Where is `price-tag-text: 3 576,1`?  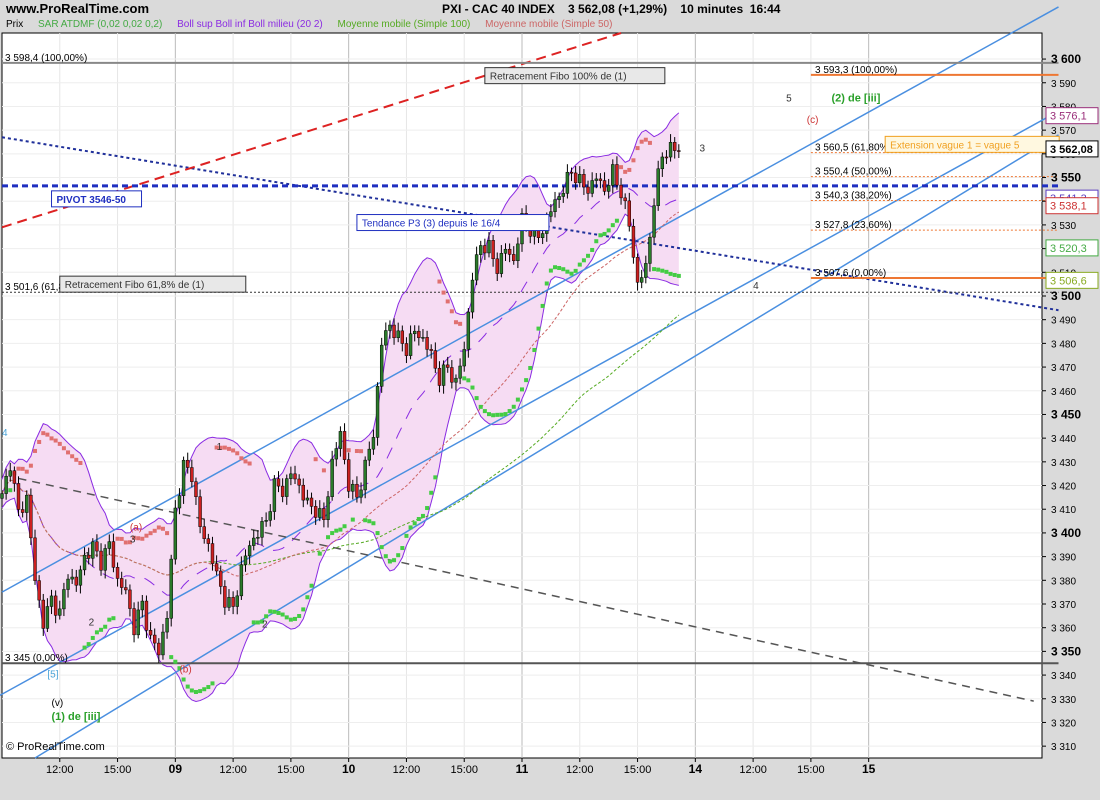 price-tag-text: 3 576,1 is located at coordinates (1068, 117).